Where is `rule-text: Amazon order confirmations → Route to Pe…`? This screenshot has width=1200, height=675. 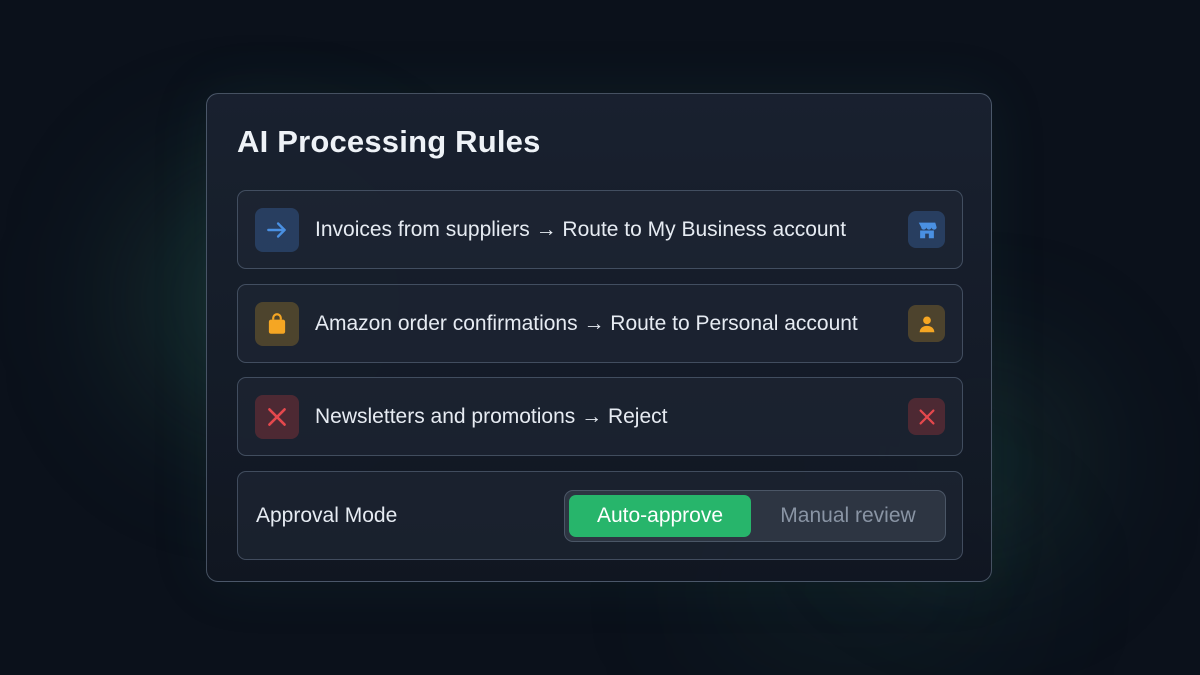 rule-text: Amazon order confirmations → Route to Pe… is located at coordinates (586, 323).